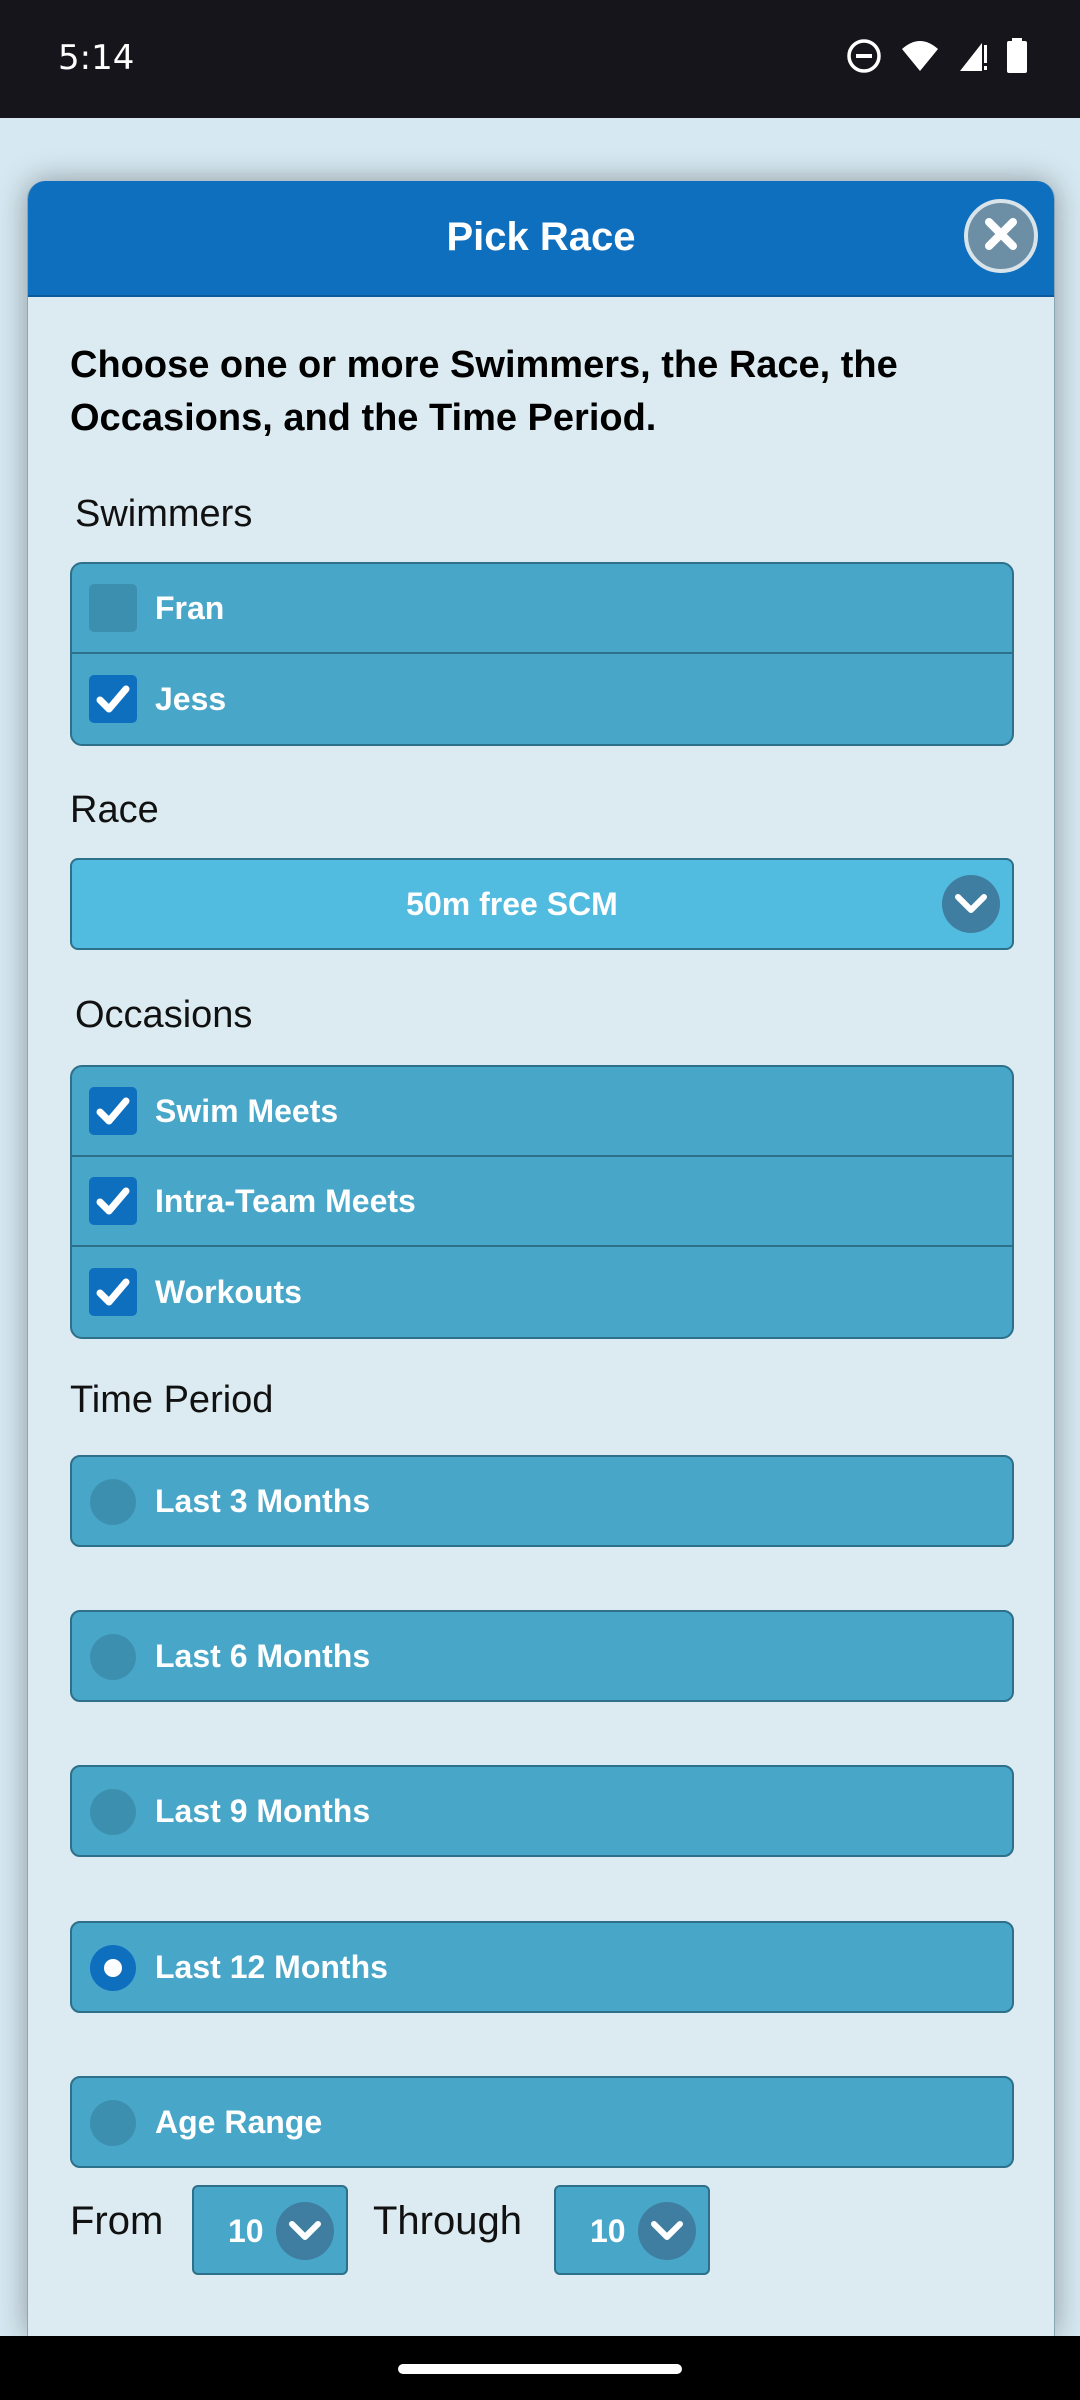  What do you see at coordinates (271, 1967) in the screenshot?
I see `time-option-label: Last 12 Months` at bounding box center [271, 1967].